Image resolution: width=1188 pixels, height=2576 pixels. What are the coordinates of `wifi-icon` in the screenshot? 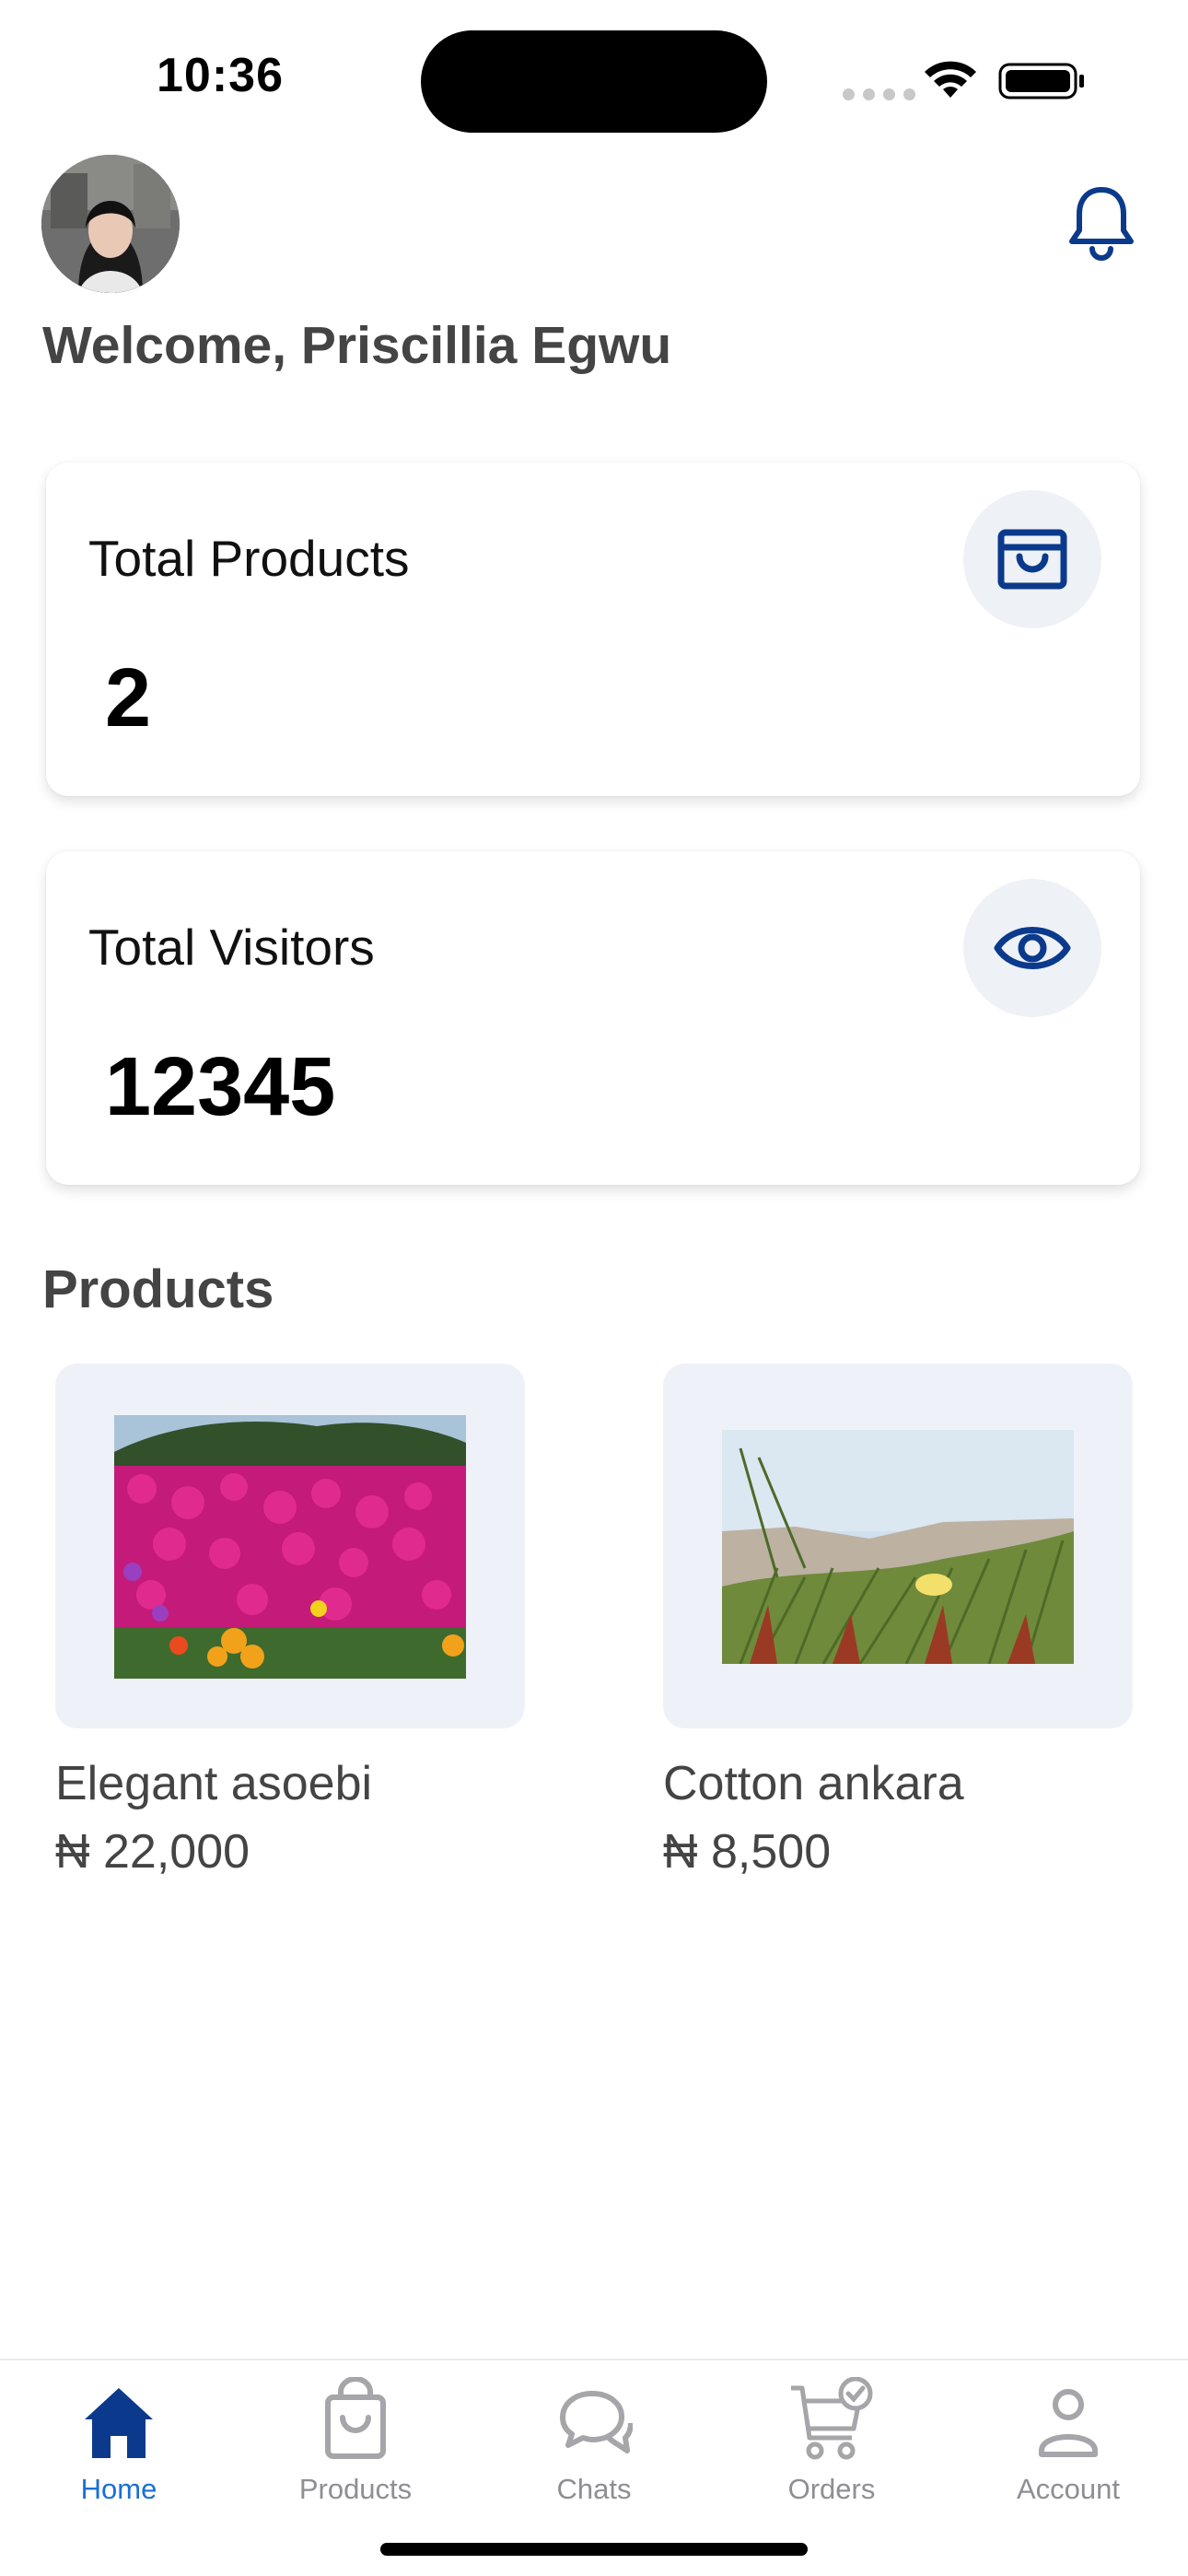 It's located at (951, 79).